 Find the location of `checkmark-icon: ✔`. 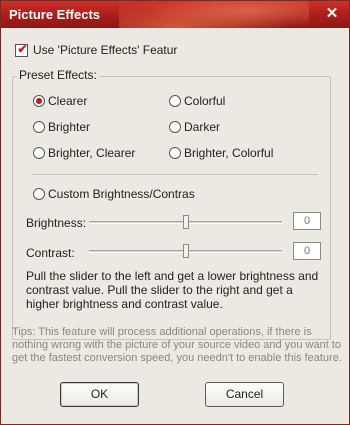

checkmark-icon: ✔ is located at coordinates (22, 49).